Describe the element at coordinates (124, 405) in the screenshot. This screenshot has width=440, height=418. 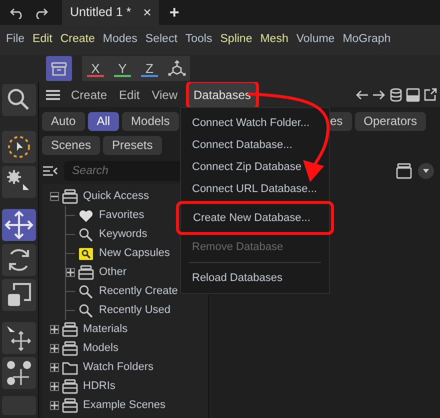
I see `tree-item: Example Scenes` at that location.